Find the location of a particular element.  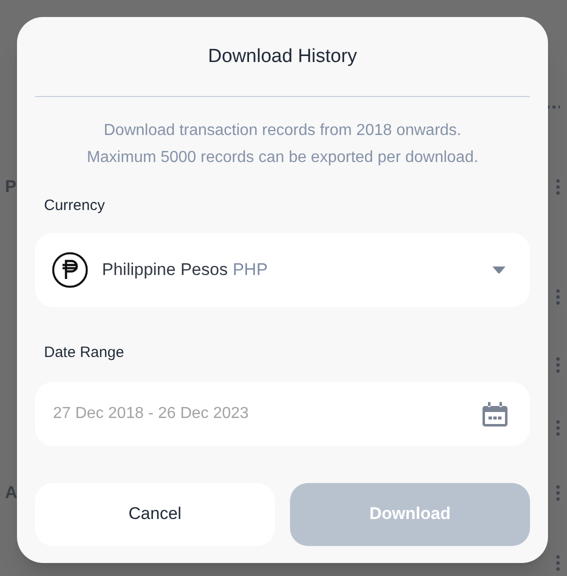

currency-name: Philippine Pesos is located at coordinates (165, 270).